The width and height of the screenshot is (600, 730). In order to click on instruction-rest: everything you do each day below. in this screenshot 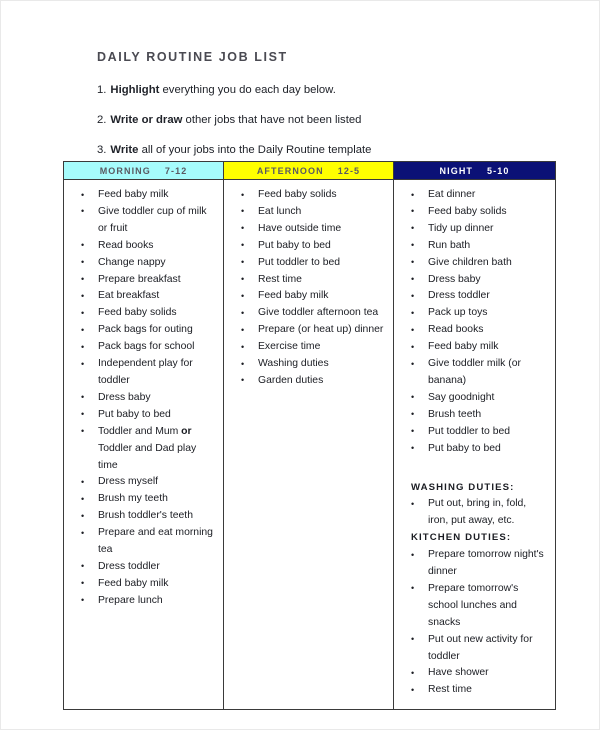, I will do `click(247, 90)`.